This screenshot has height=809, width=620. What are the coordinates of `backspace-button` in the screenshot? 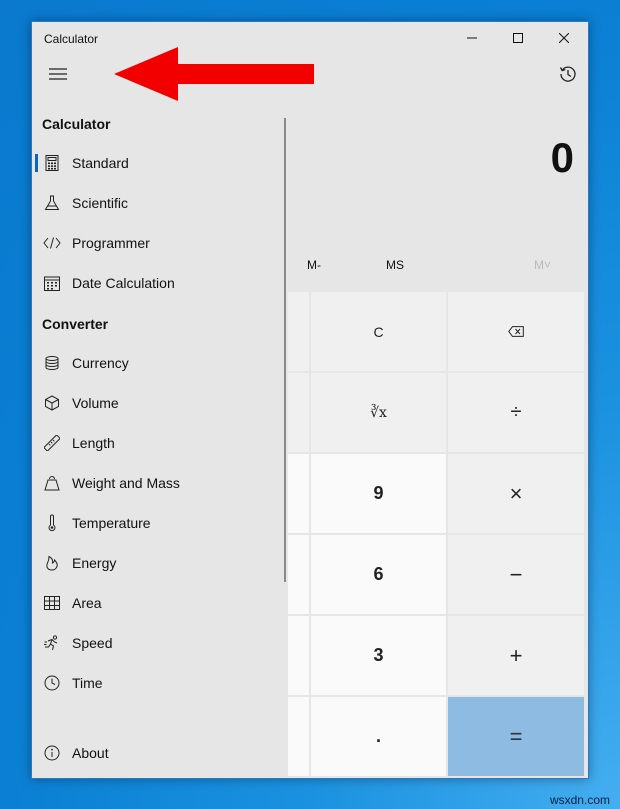 It's located at (516, 331).